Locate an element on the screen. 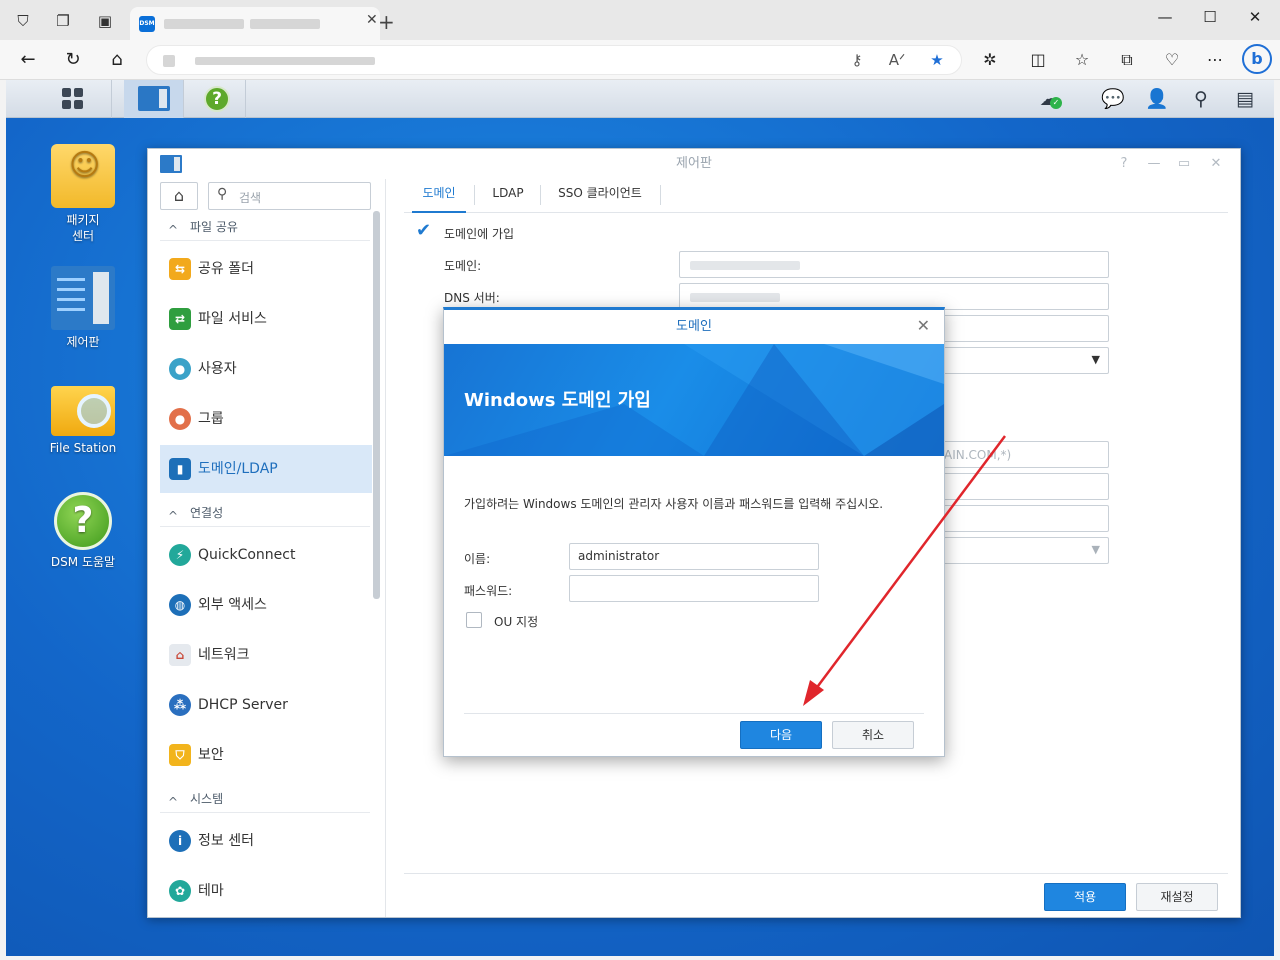 The width and height of the screenshot is (1280, 960). home-button: ⌂ is located at coordinates (179, 196).